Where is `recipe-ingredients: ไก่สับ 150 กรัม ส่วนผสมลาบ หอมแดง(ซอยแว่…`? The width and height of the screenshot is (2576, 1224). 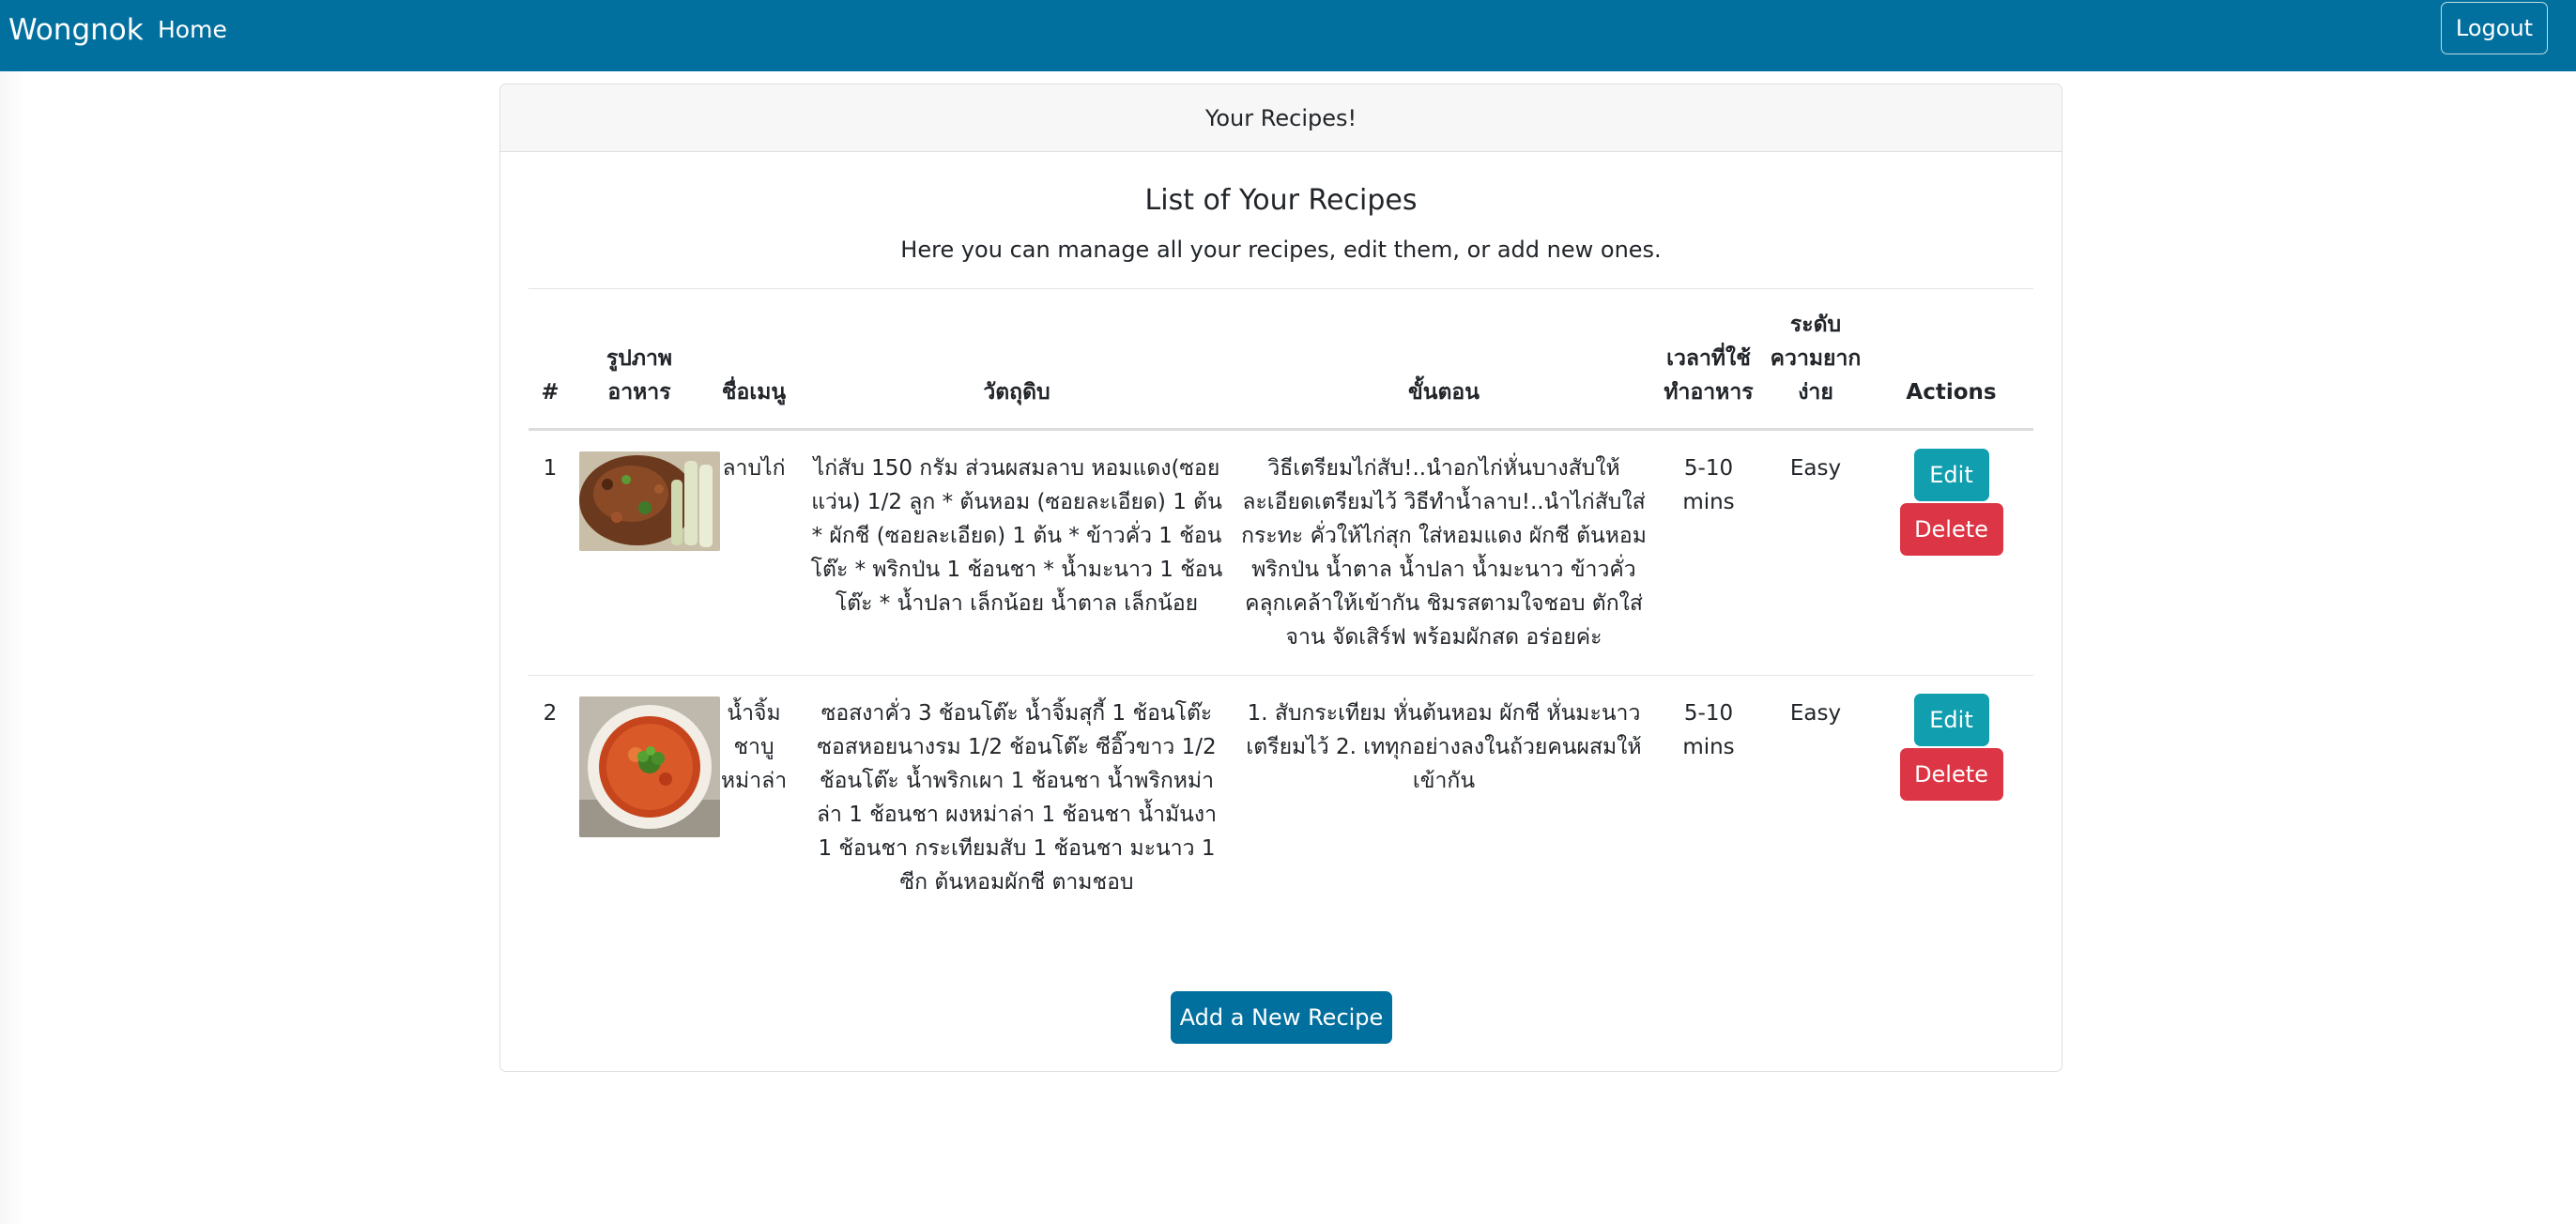 recipe-ingredients: ไก่สับ 150 กรัม ส่วนผสมลาบ หอมแดง(ซอยแว่… is located at coordinates (1017, 552).